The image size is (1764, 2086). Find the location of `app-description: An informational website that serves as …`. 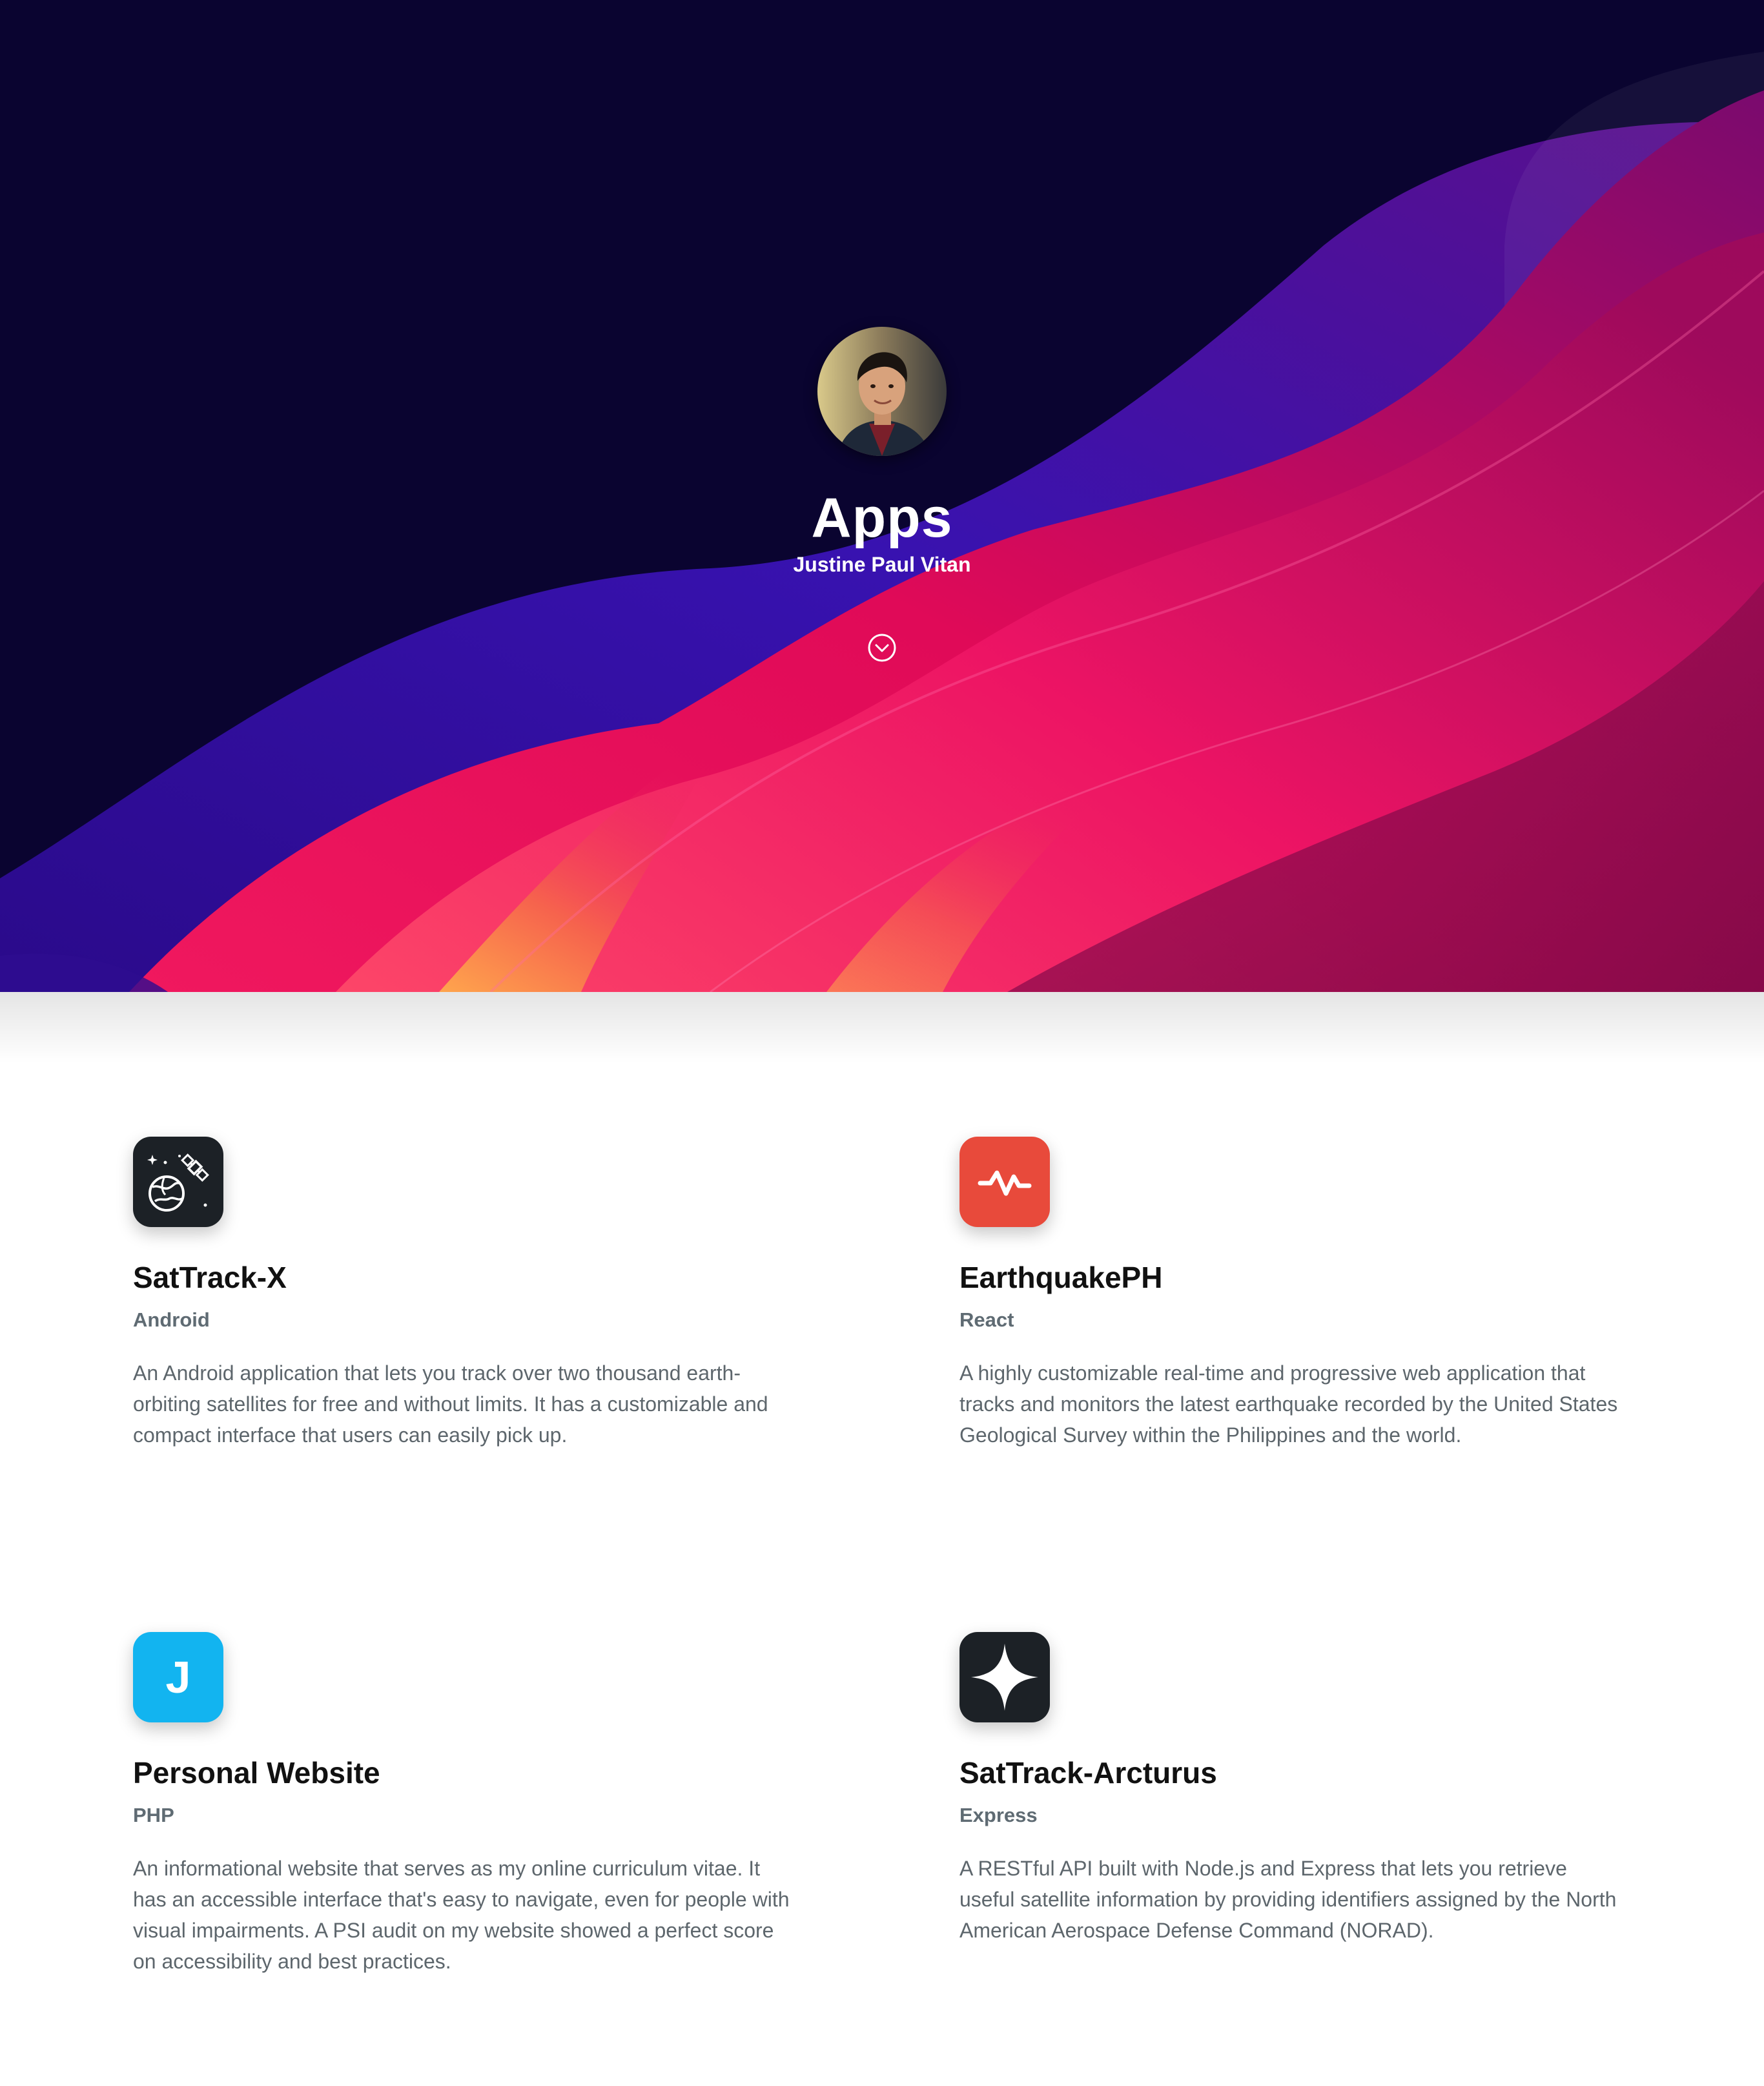

app-description: An informational website that serves as … is located at coordinates (462, 1915).